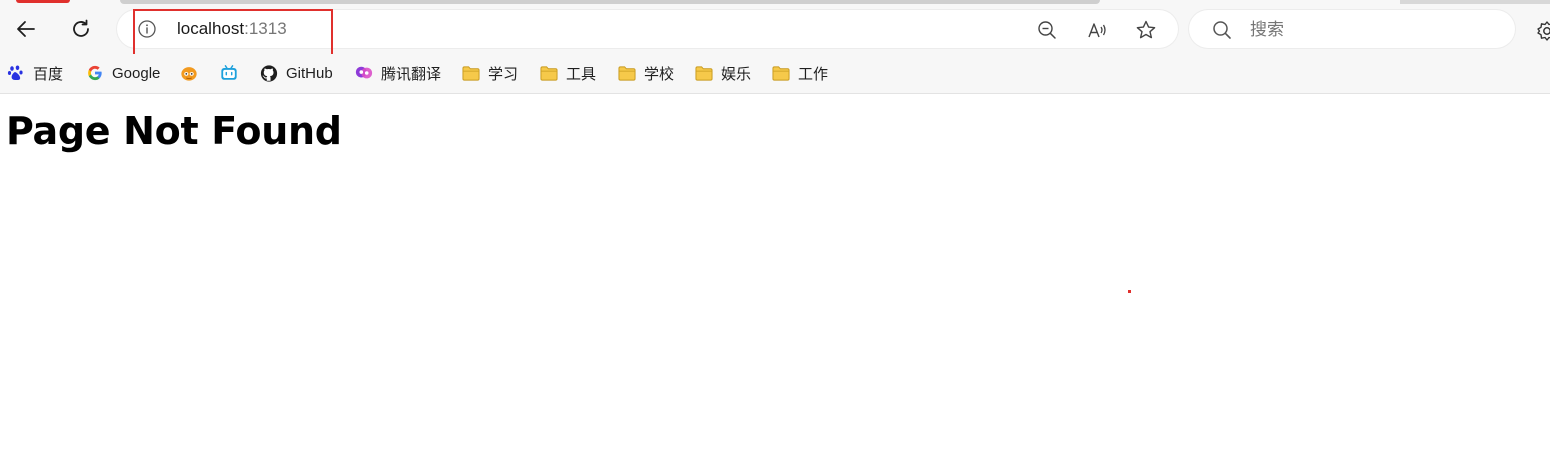 This screenshot has height=458, width=1550. Describe the element at coordinates (581, 73) in the screenshot. I see `bookmark-label: 工具` at that location.